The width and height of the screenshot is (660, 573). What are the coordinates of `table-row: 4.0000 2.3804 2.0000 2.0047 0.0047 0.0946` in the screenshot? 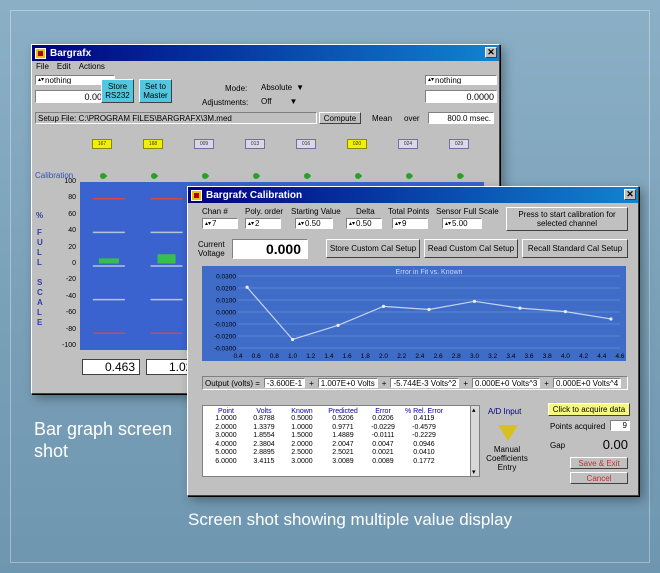 It's located at (341, 445).